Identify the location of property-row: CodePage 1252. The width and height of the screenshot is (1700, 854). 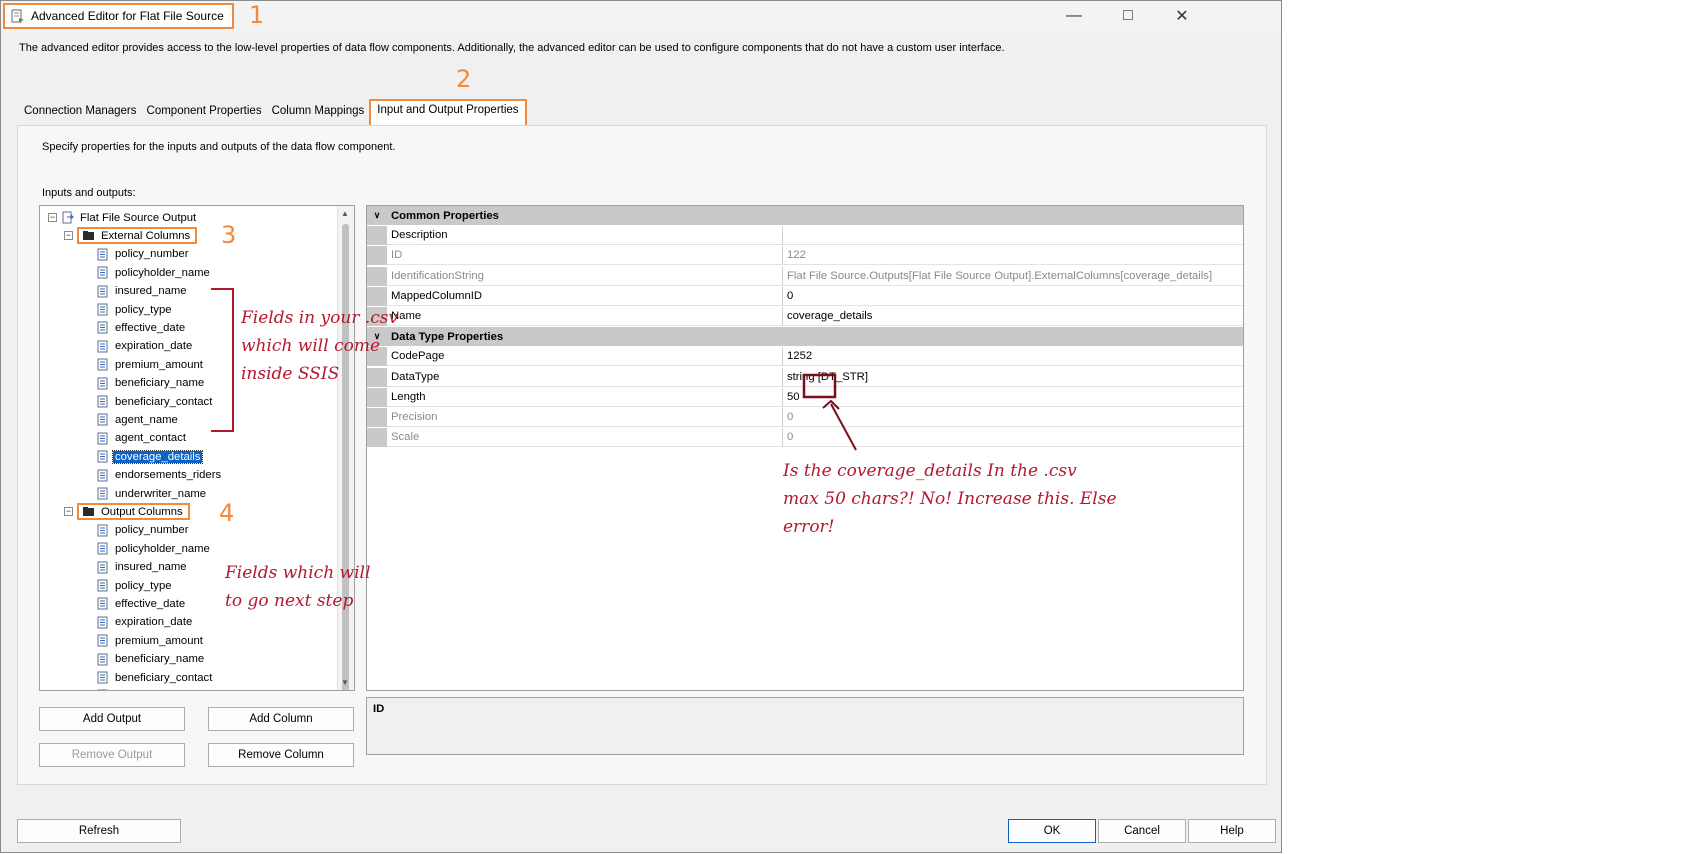
(805, 357).